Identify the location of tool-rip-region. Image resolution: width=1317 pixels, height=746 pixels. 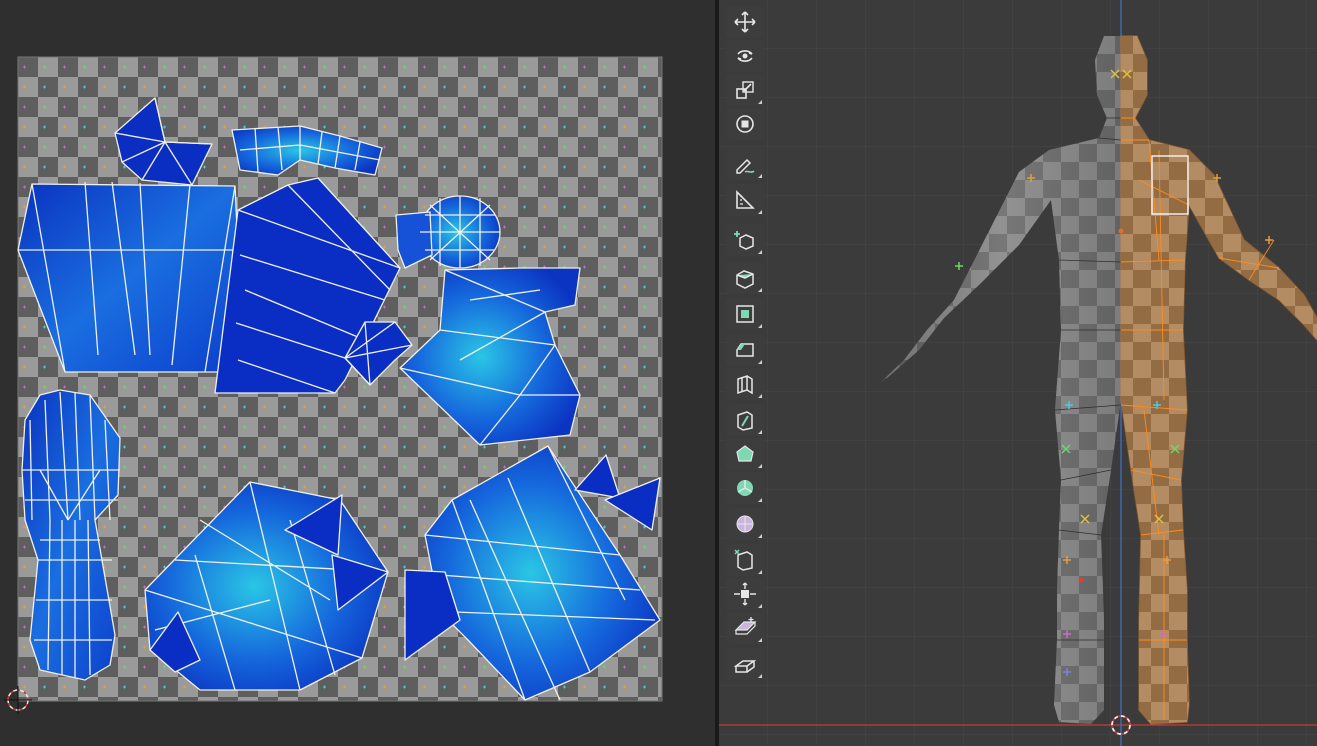
(745, 664).